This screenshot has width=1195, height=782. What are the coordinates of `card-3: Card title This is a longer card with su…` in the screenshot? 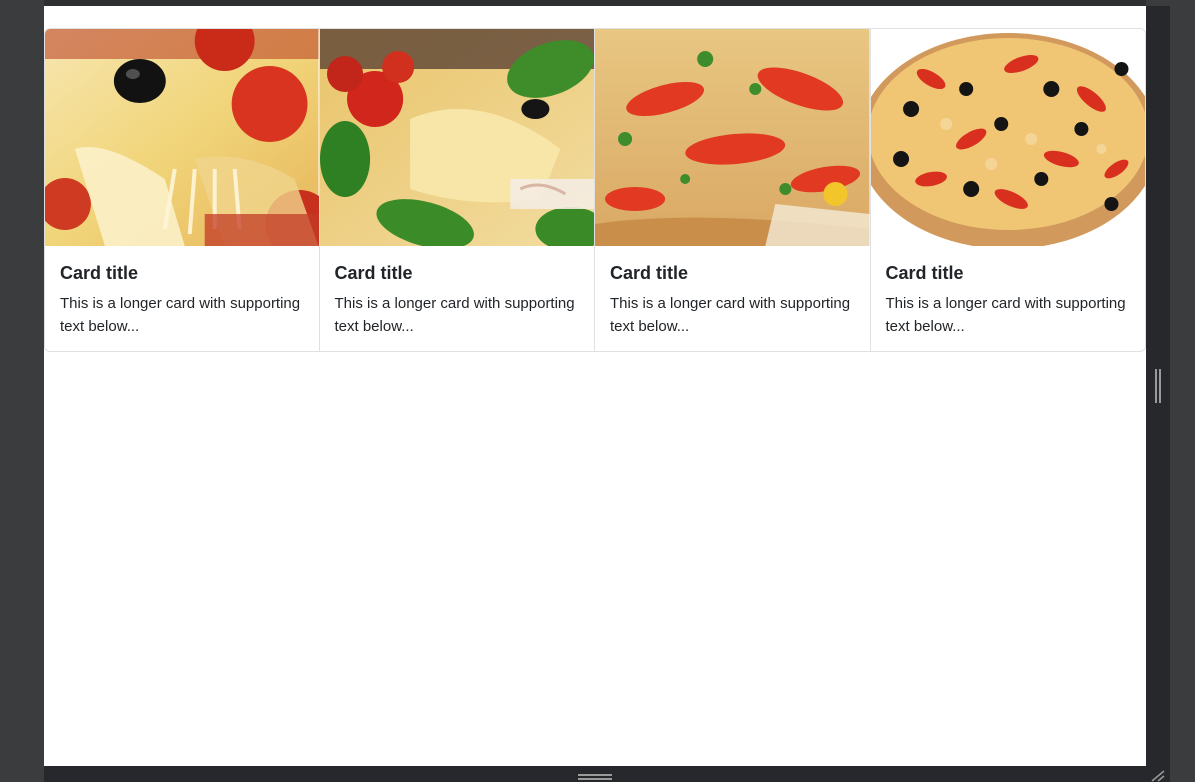 It's located at (732, 190).